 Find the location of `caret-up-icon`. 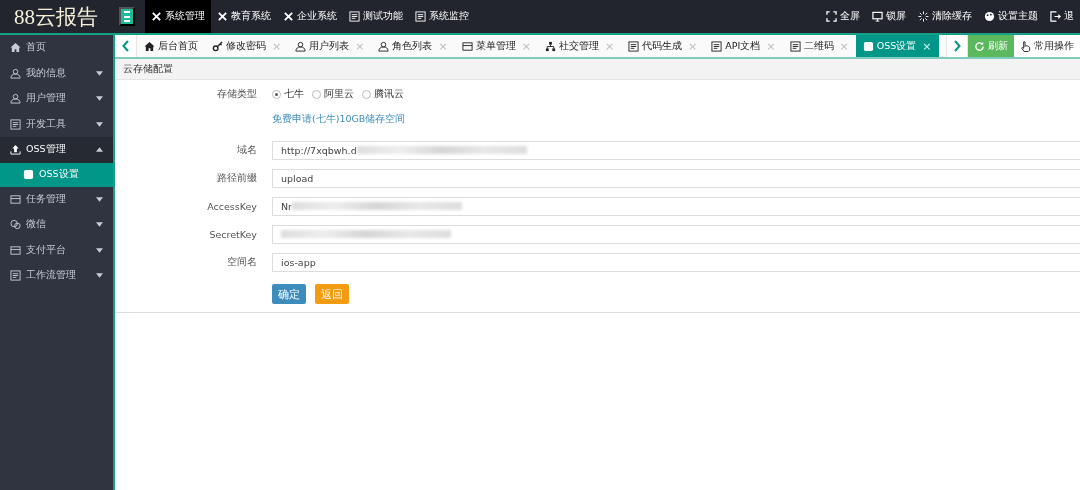

caret-up-icon is located at coordinates (99, 150).